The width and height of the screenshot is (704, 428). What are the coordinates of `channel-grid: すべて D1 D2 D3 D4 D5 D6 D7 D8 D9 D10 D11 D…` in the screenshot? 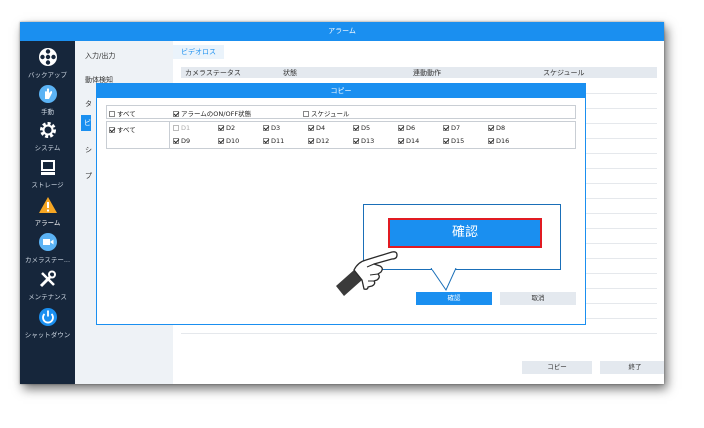 It's located at (341, 135).